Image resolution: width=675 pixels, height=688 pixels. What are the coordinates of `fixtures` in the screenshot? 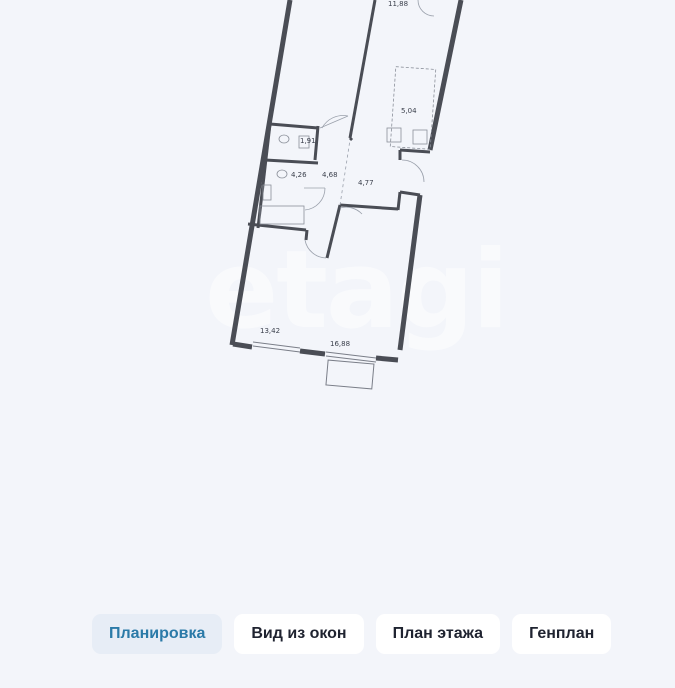 It's located at (348, 145).